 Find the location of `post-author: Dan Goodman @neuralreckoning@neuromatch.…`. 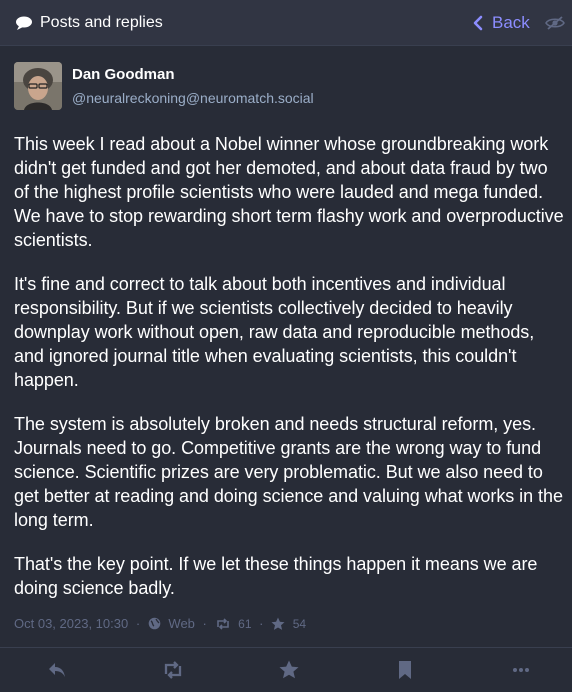

post-author: Dan Goodman @neuralreckoning@neuromatch.… is located at coordinates (284, 87).